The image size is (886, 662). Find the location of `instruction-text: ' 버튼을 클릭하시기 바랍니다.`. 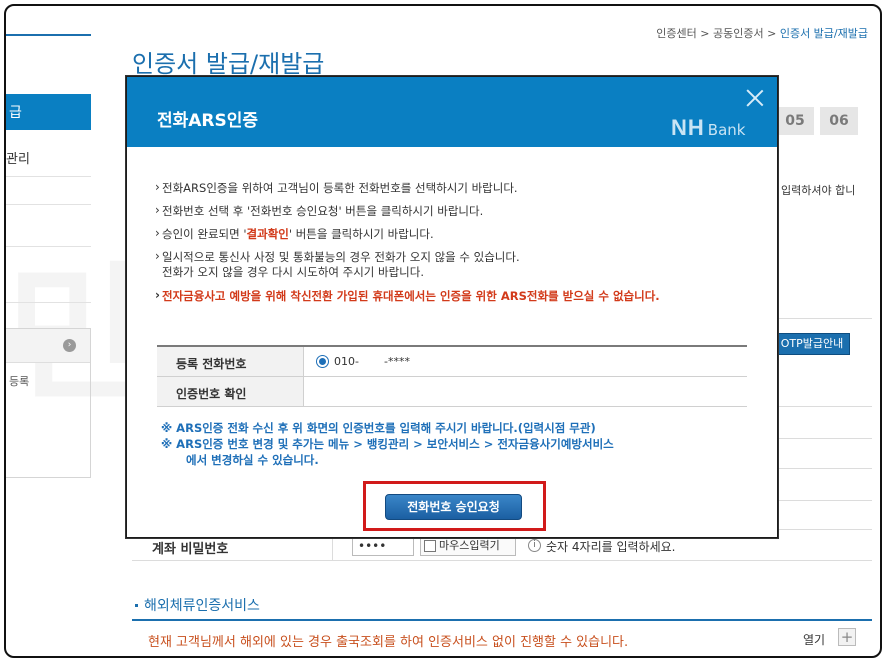

instruction-text: ' 버튼을 클릭하시기 바랍니다. is located at coordinates (361, 234).